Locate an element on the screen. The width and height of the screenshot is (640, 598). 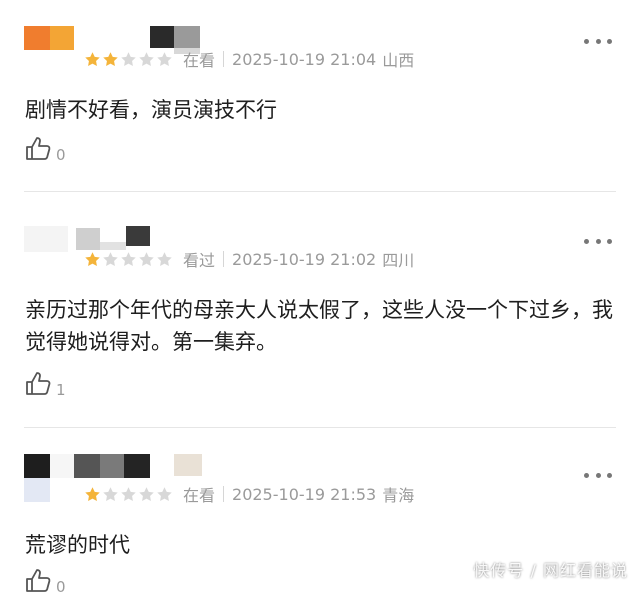
like-count: 1 is located at coordinates (61, 390).